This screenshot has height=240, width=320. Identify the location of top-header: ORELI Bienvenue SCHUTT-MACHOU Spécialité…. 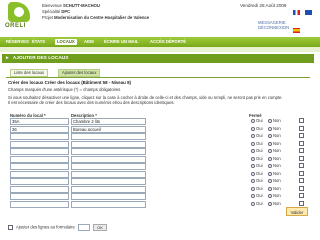
(160, 17).